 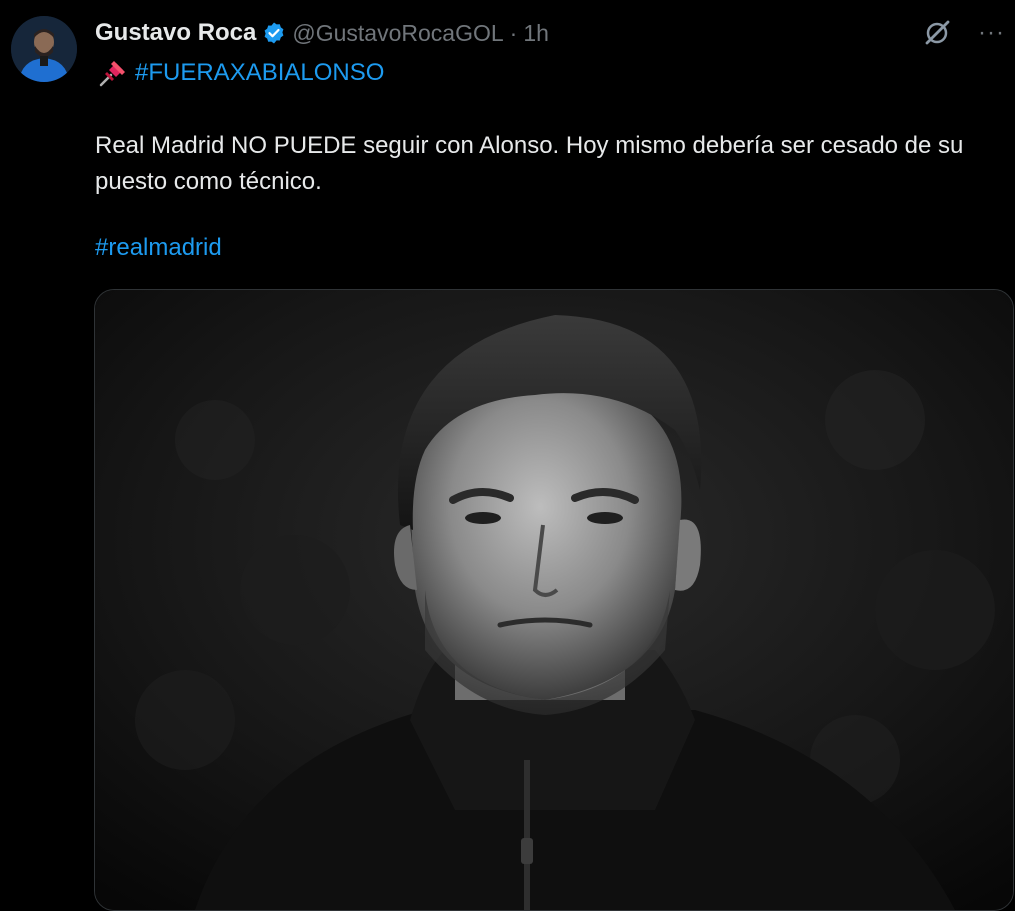 I want to click on hashtag-link: #realmadrid, so click(x=158, y=248).